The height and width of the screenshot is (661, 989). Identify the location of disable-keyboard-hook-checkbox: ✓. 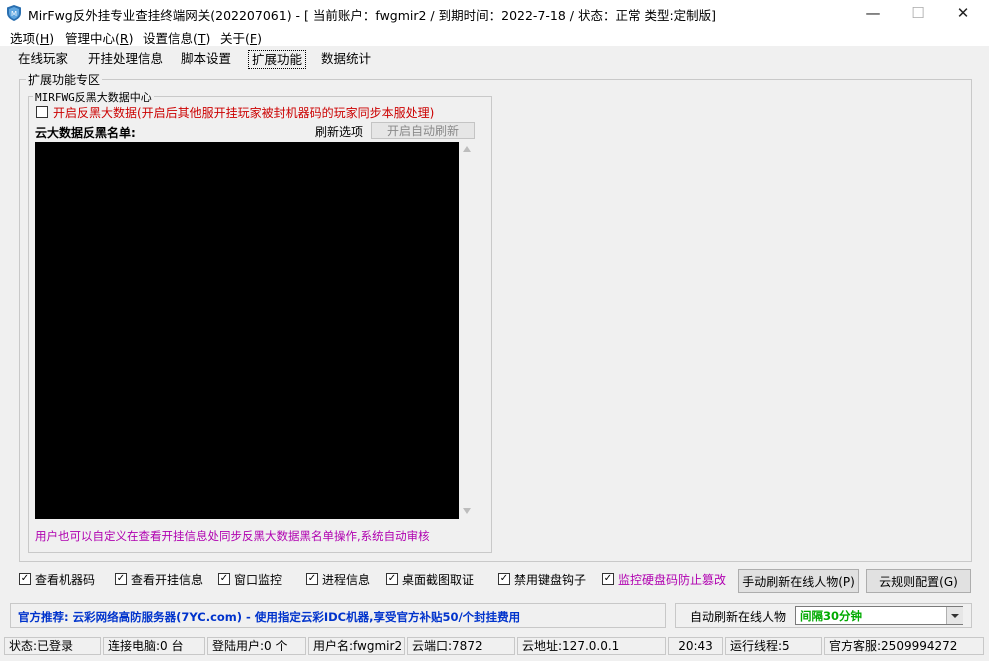
(504, 579).